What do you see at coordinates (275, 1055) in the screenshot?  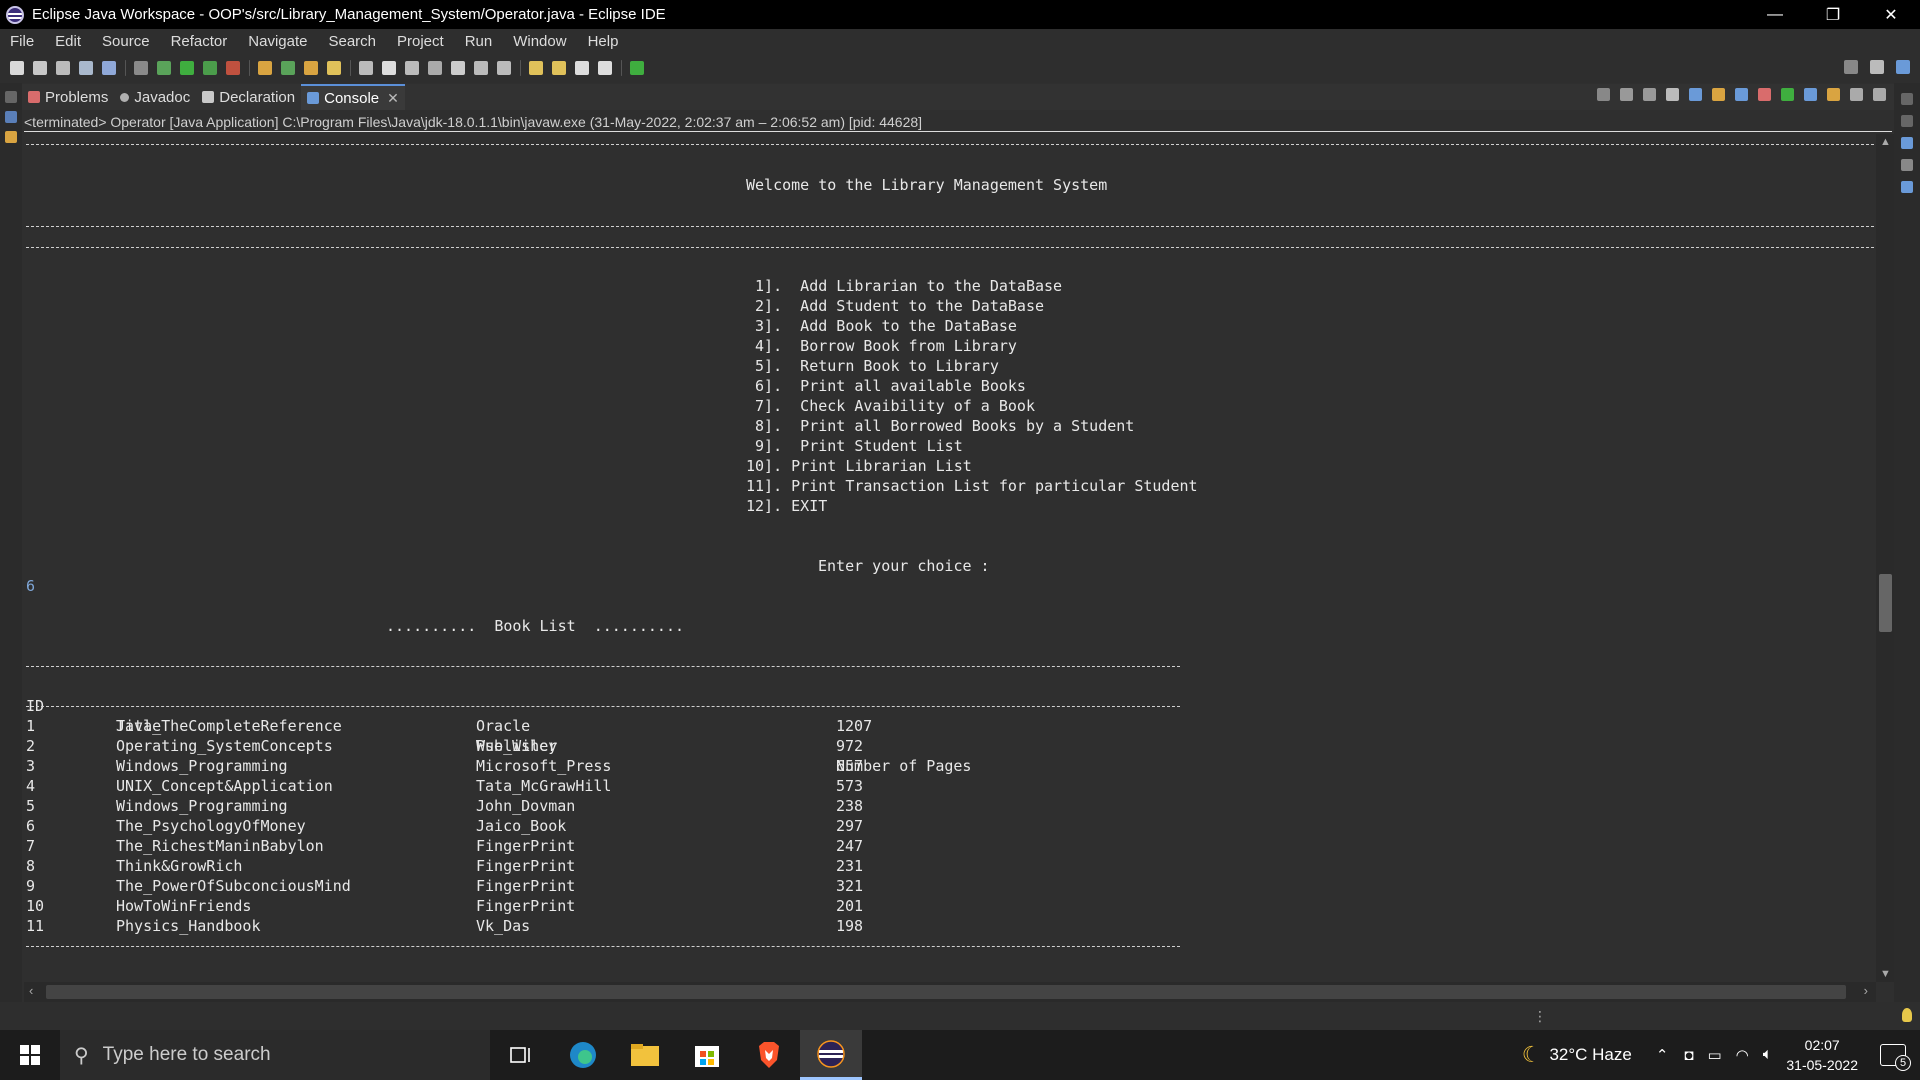 I see `taskbar-search: ⚲ Type here to search` at bounding box center [275, 1055].